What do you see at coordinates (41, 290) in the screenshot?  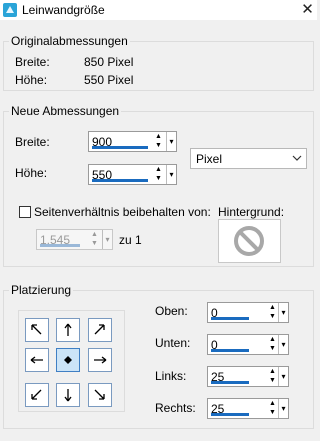 I see `placement-label: Platzierung` at bounding box center [41, 290].